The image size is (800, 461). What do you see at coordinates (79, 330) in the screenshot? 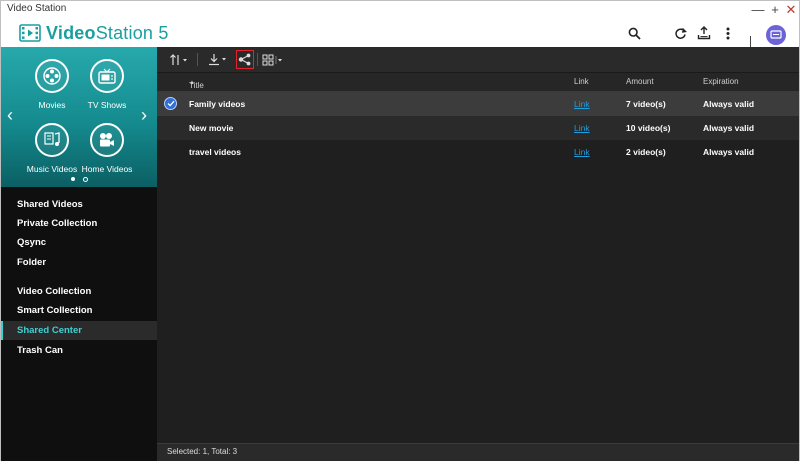
I see `sidebar-item-shared-center: Shared Center` at bounding box center [79, 330].